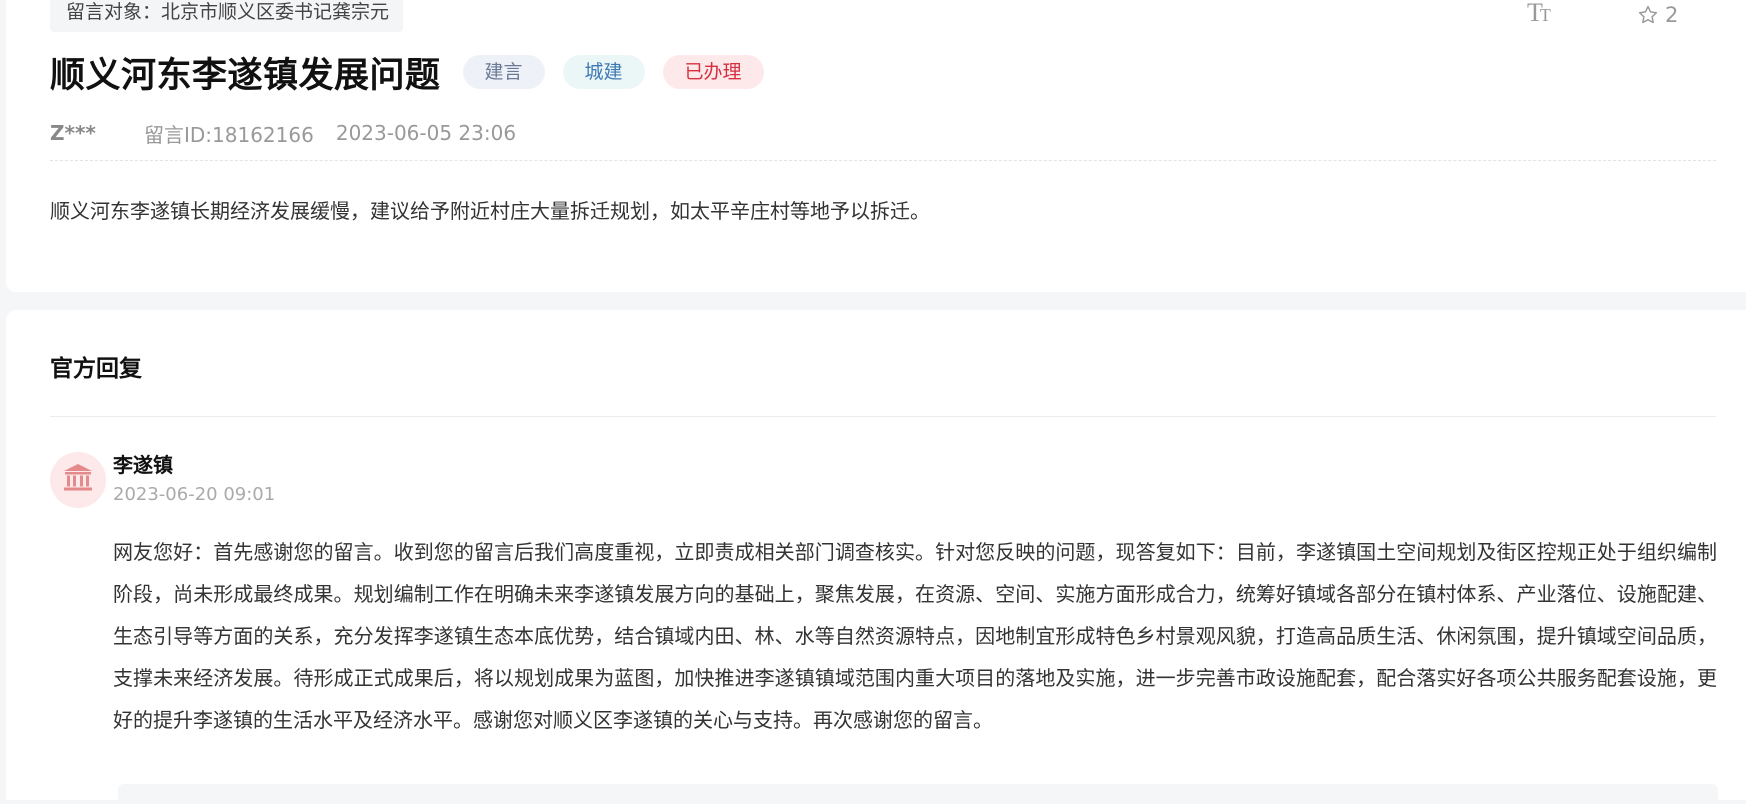 This screenshot has width=1746, height=804. I want to click on favorite-button: 2, so click(1657, 15).